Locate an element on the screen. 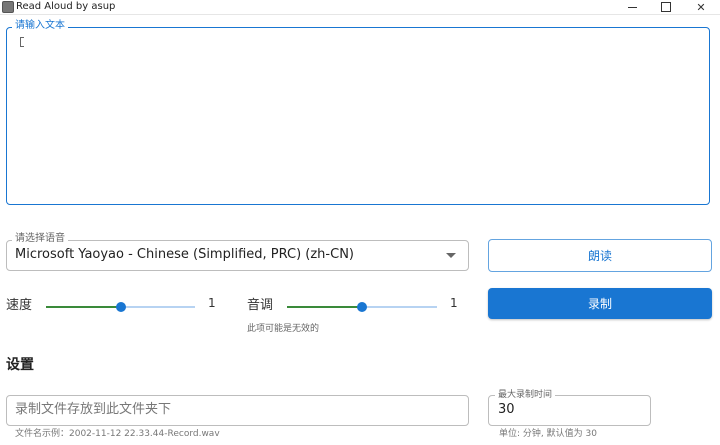  max-record-time-value: 30 is located at coordinates (506, 409).